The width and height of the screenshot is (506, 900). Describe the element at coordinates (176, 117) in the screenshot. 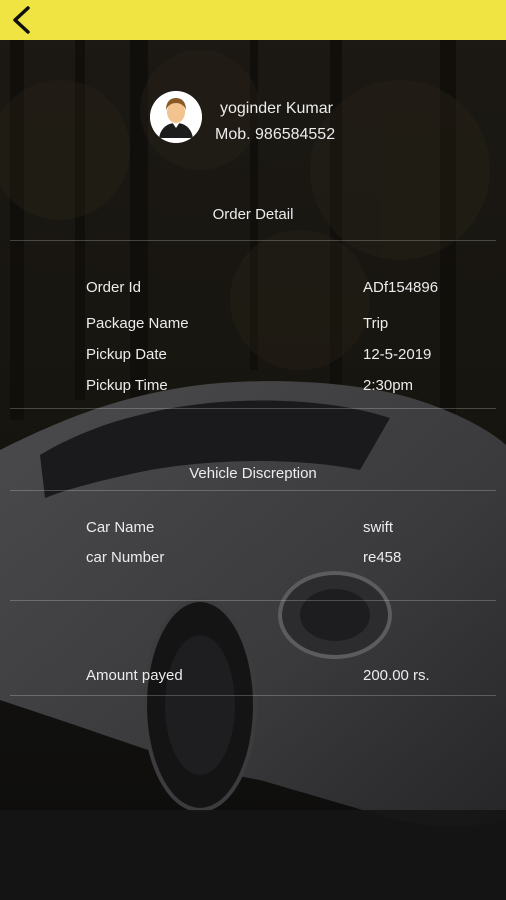

I see `user-avatar-icon` at that location.